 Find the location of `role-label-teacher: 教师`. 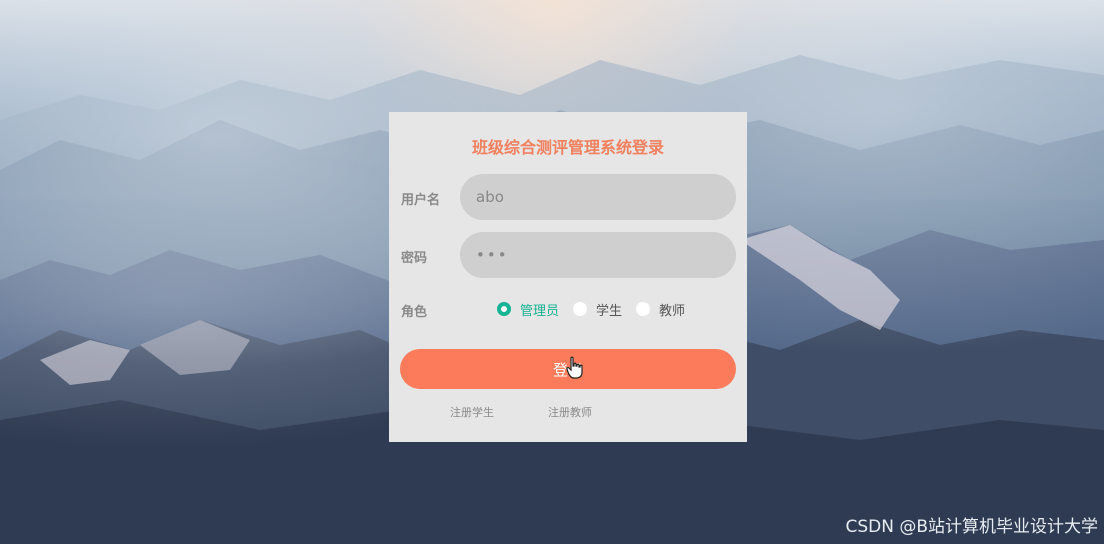

role-label-teacher: 教师 is located at coordinates (672, 311).